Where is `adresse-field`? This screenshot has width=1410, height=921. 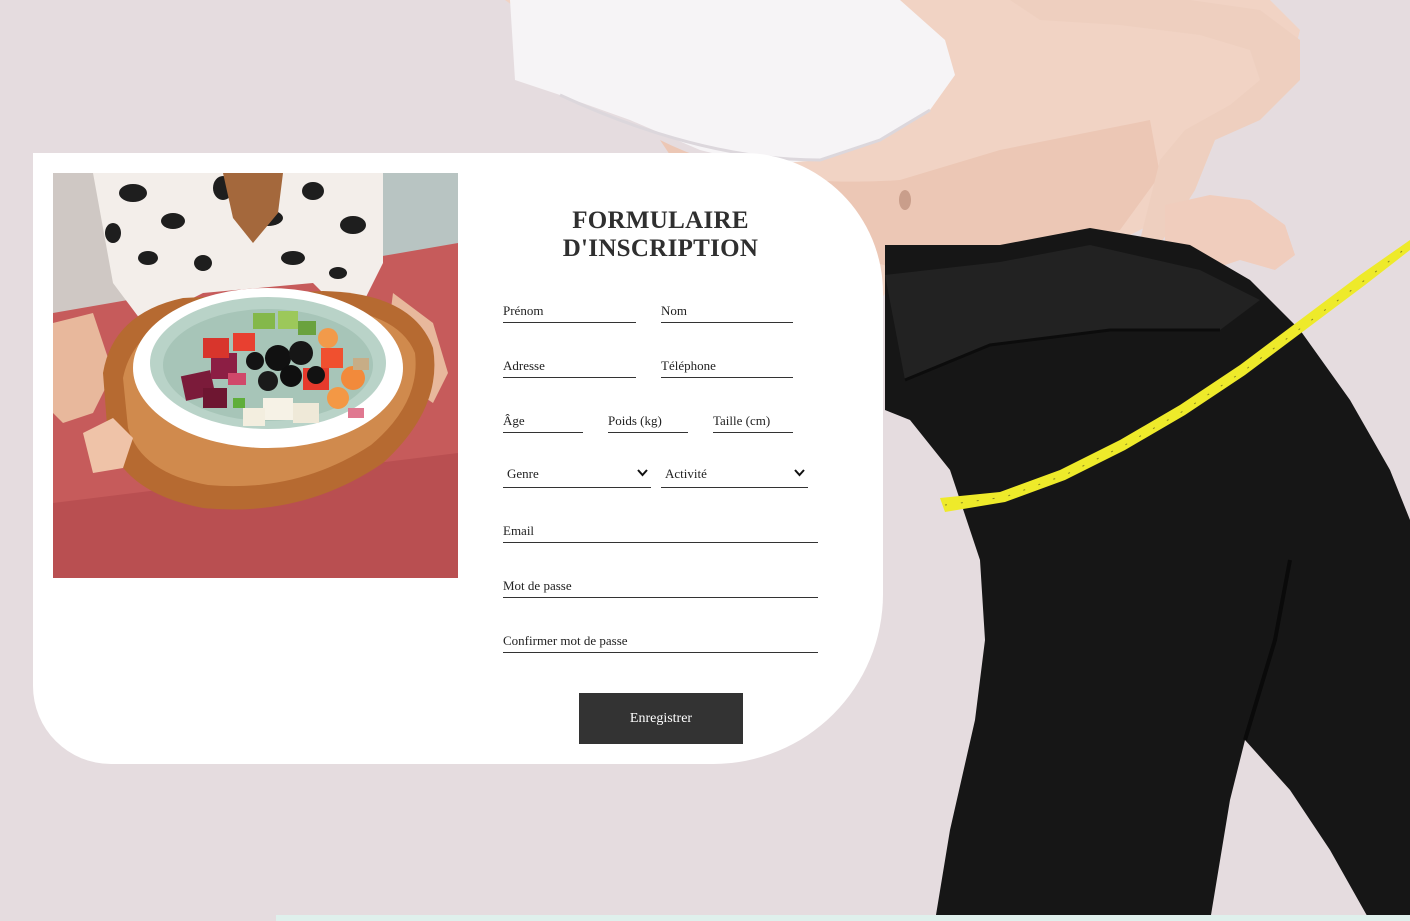
adresse-field is located at coordinates (569, 366).